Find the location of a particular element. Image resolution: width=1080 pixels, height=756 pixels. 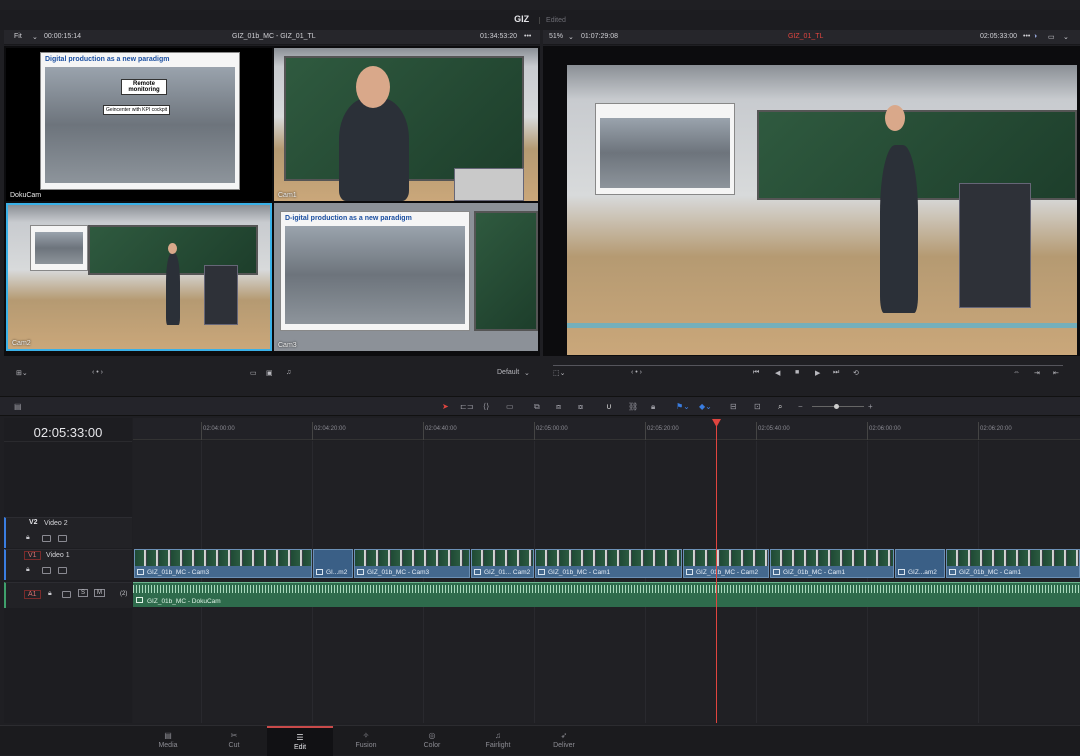

zoom-slider-handle is located at coordinates (836, 406).